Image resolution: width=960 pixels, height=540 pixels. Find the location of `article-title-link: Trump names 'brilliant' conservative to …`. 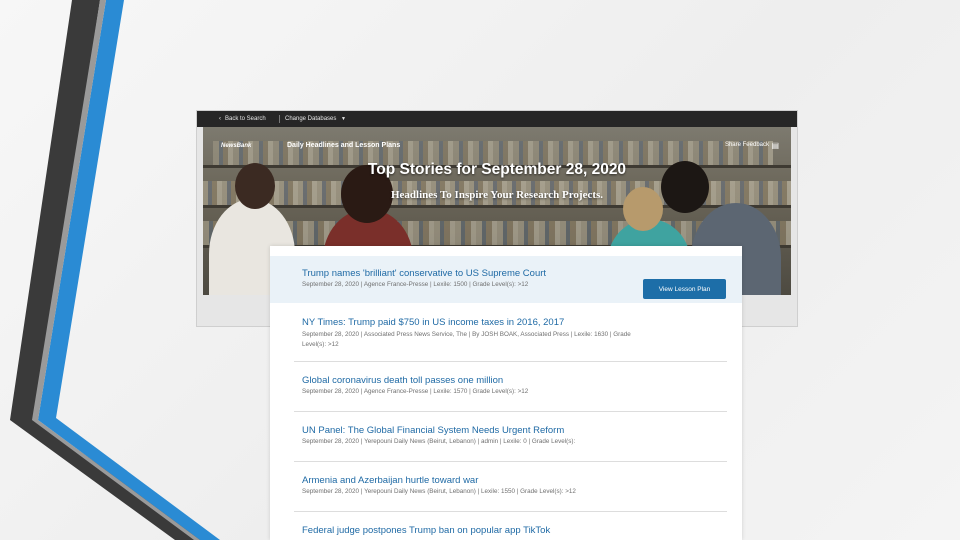

article-title-link: Trump names 'brilliant' conservative to … is located at coordinates (424, 273).